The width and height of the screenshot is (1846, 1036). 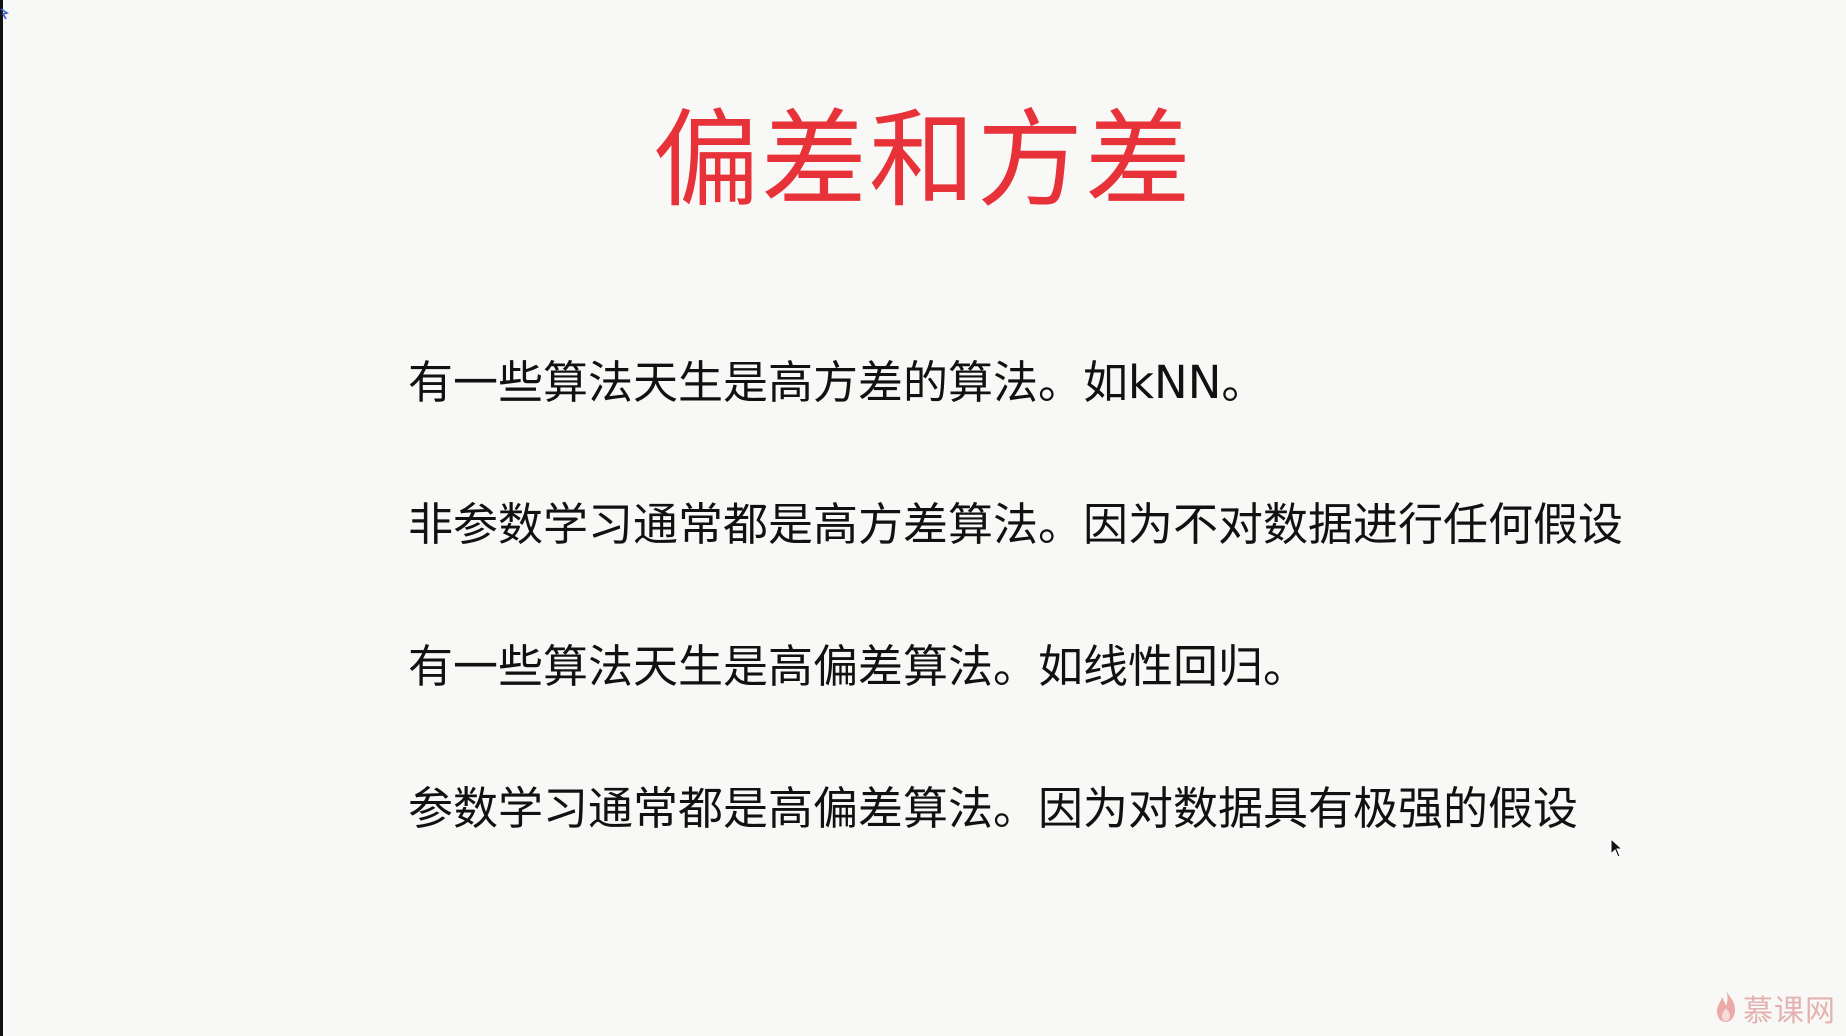 I want to click on watermark: 慕课网, so click(x=1774, y=1008).